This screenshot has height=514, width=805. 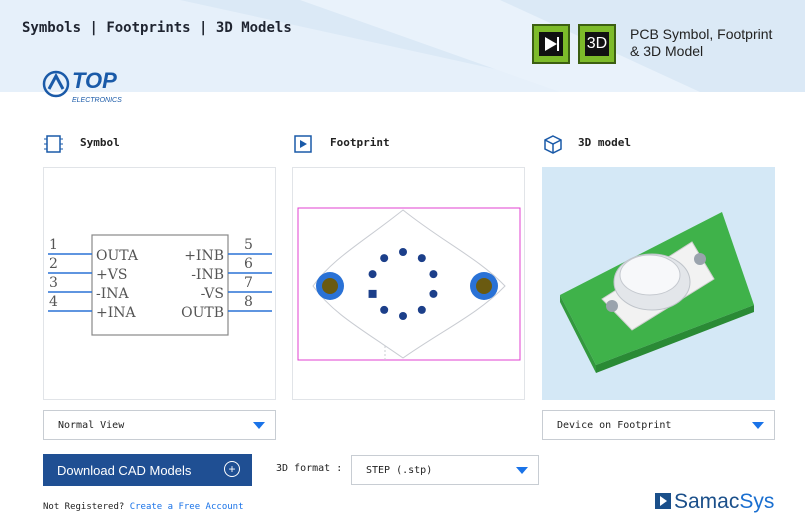 What do you see at coordinates (187, 507) in the screenshot?
I see `create-account-link: Create a Free Account` at bounding box center [187, 507].